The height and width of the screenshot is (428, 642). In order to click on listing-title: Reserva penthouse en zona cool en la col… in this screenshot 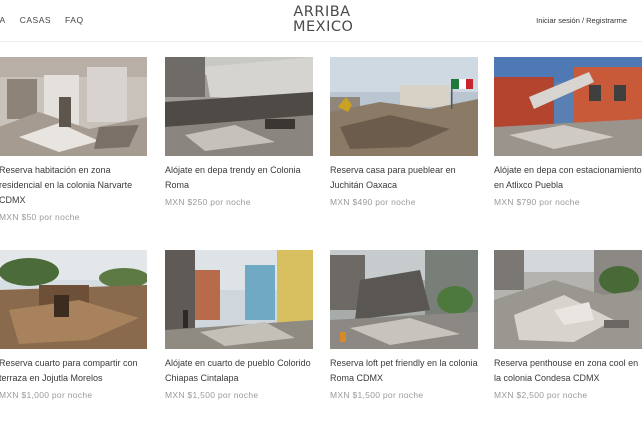, I will do `click(568, 371)`.